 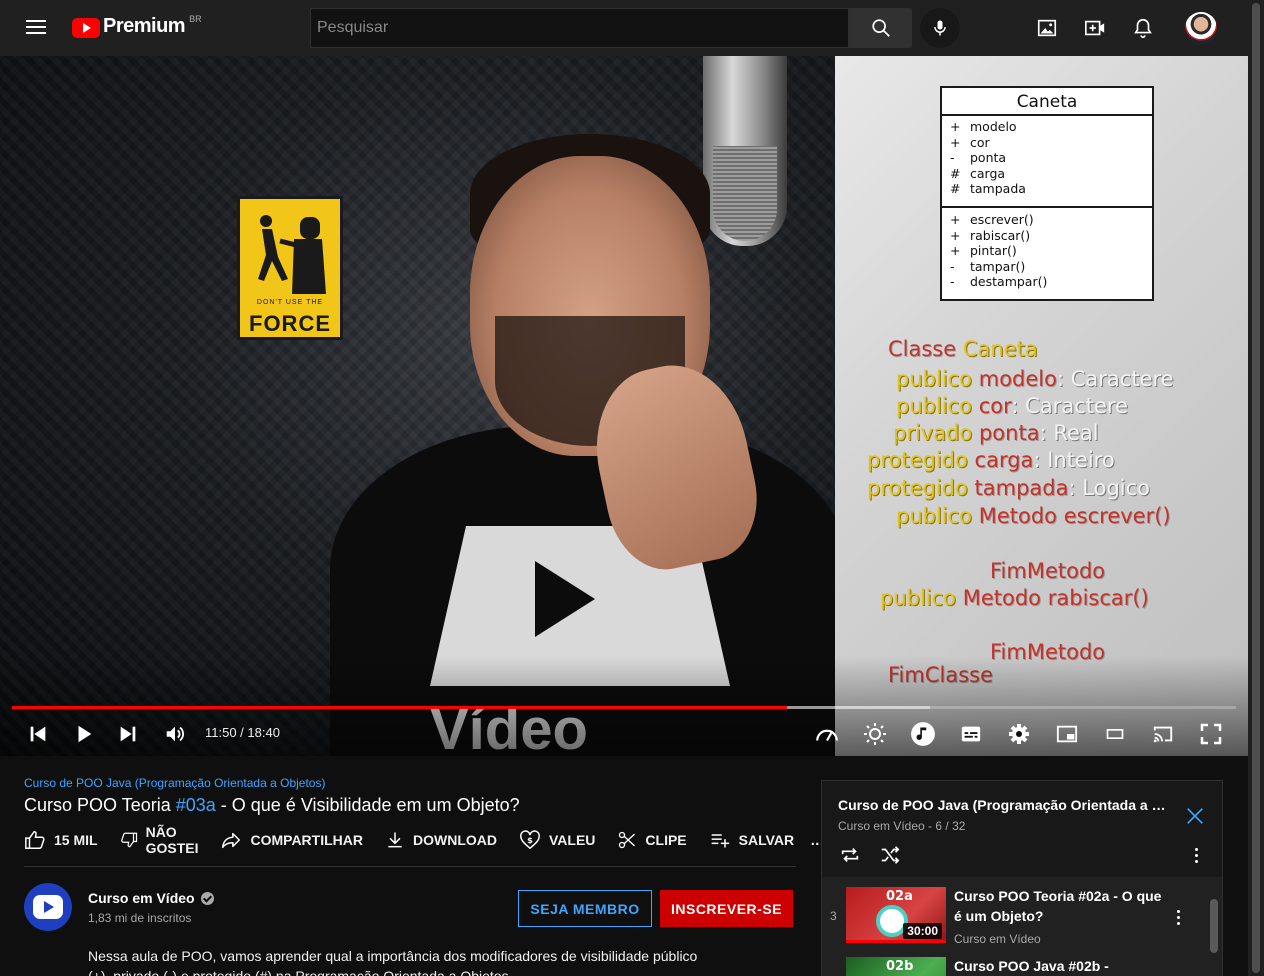 I want to click on playlist-meta: Curso em Vídeo - 6 / 32, so click(x=902, y=826).